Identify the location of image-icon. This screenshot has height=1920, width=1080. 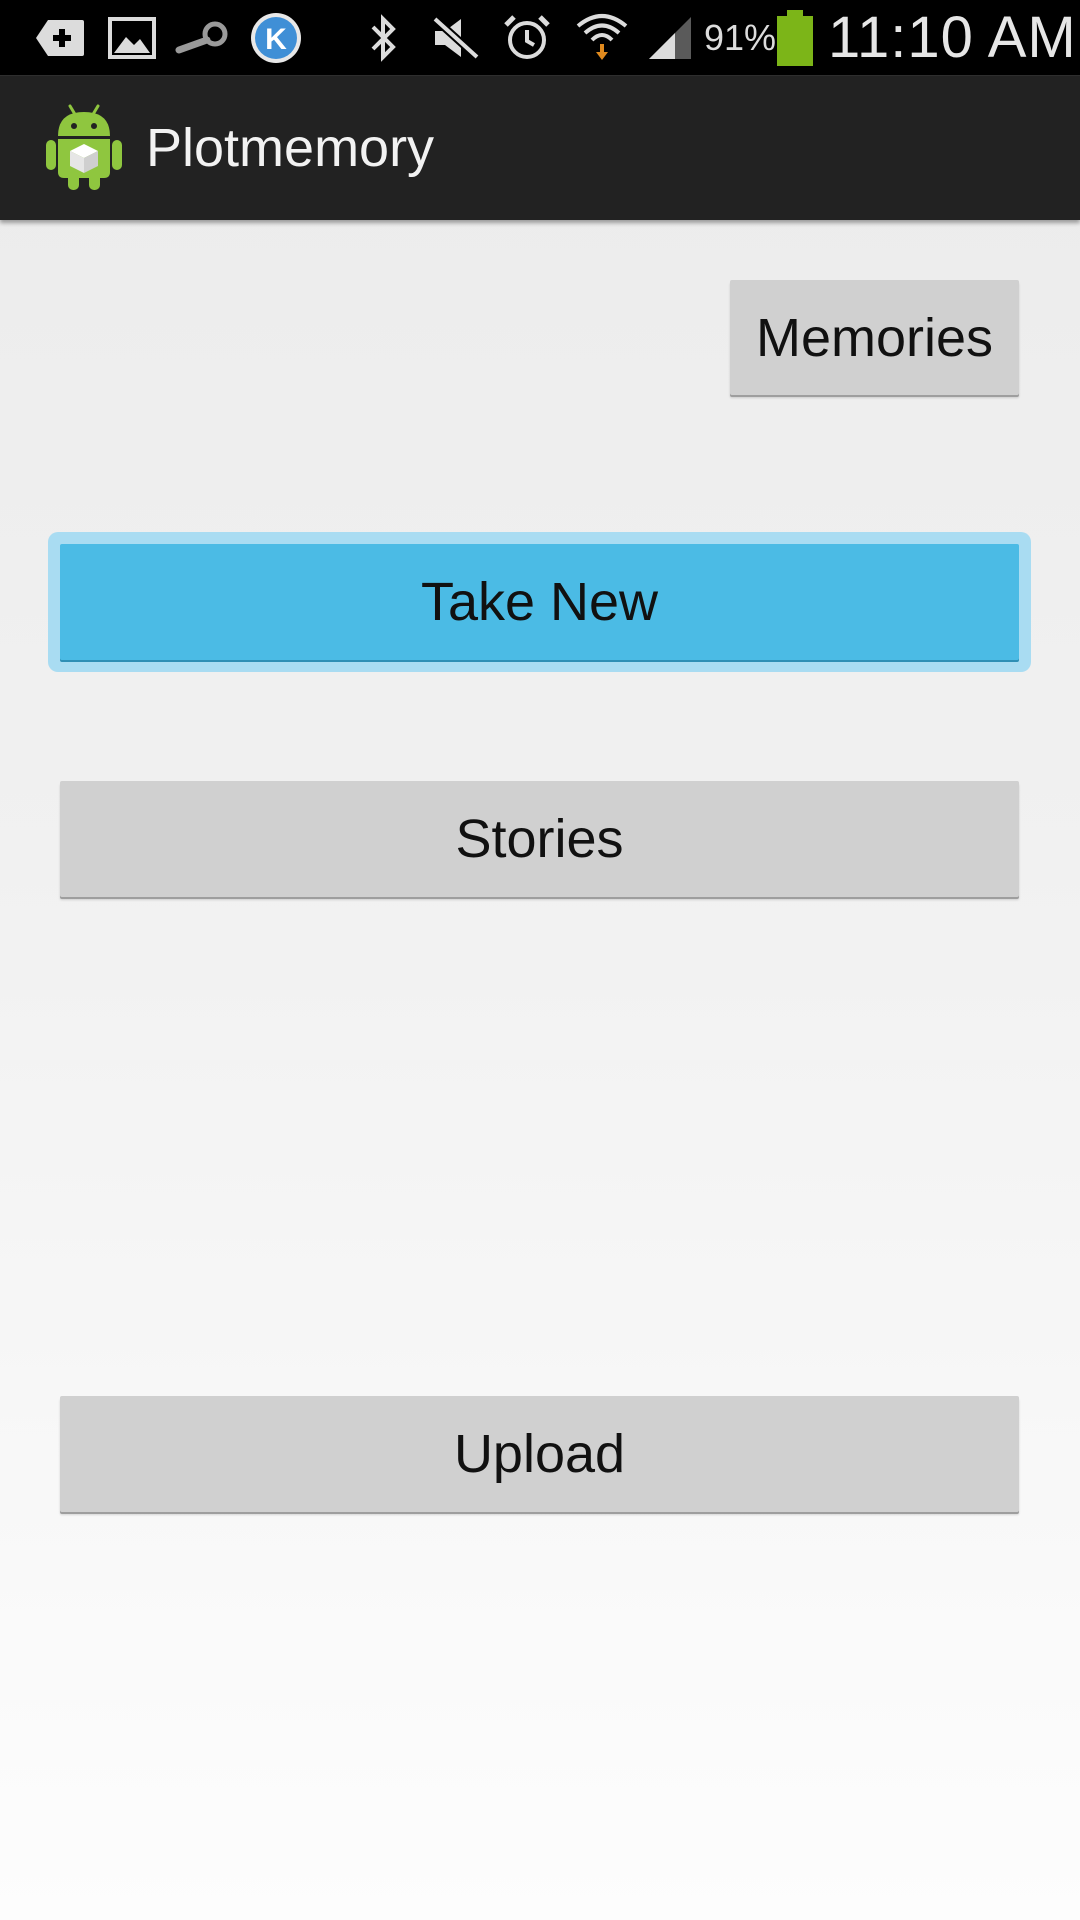
(132, 38).